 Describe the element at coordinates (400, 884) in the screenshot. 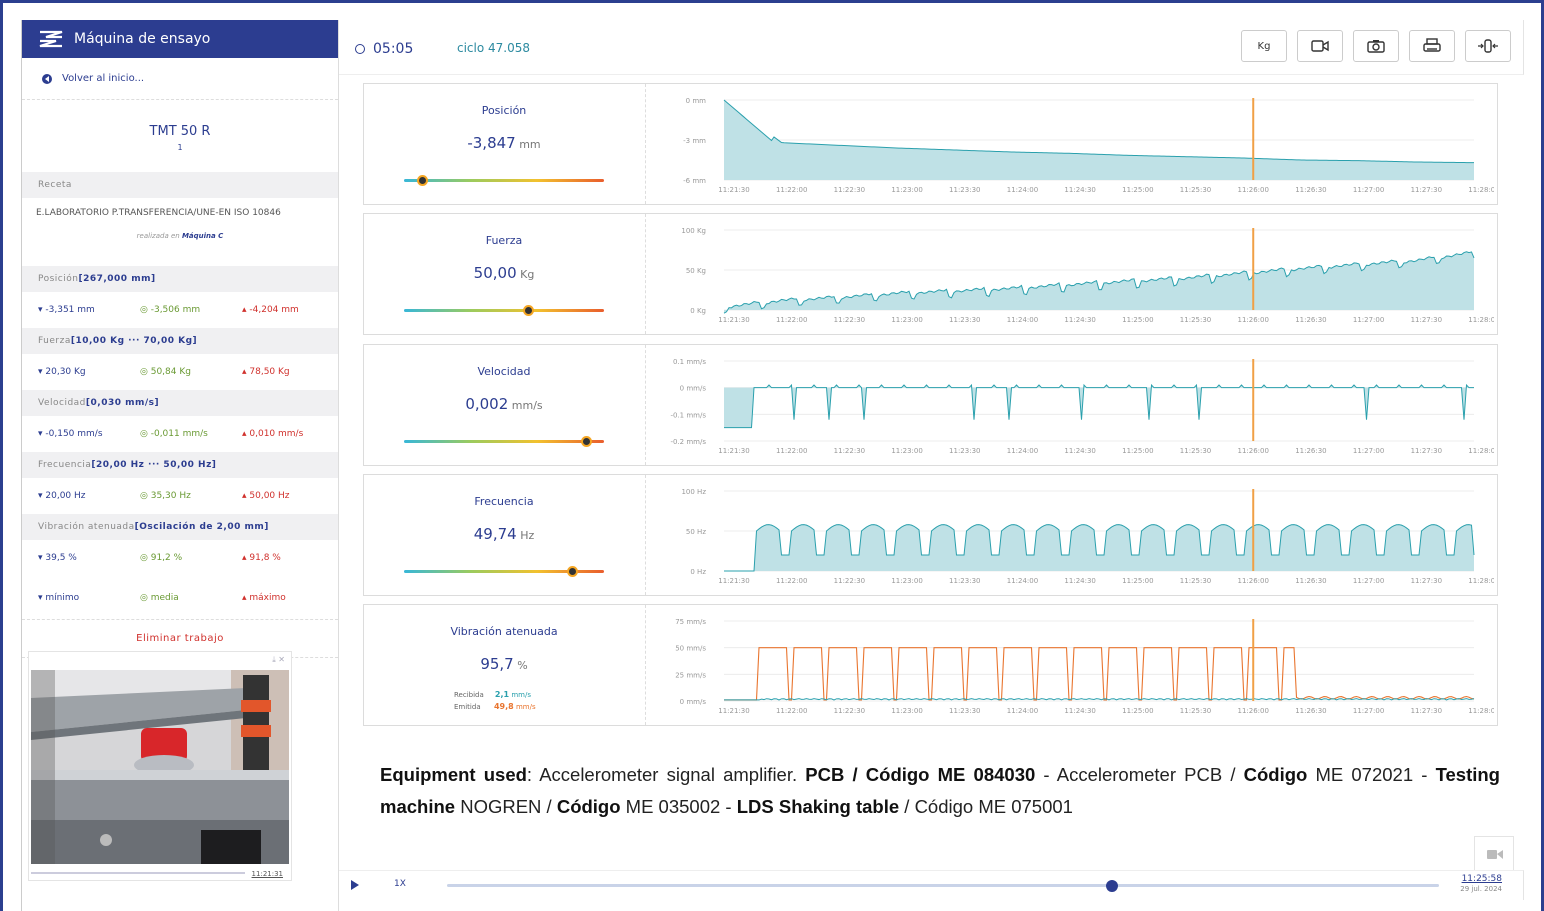

I see `speed-selector: 1X` at that location.